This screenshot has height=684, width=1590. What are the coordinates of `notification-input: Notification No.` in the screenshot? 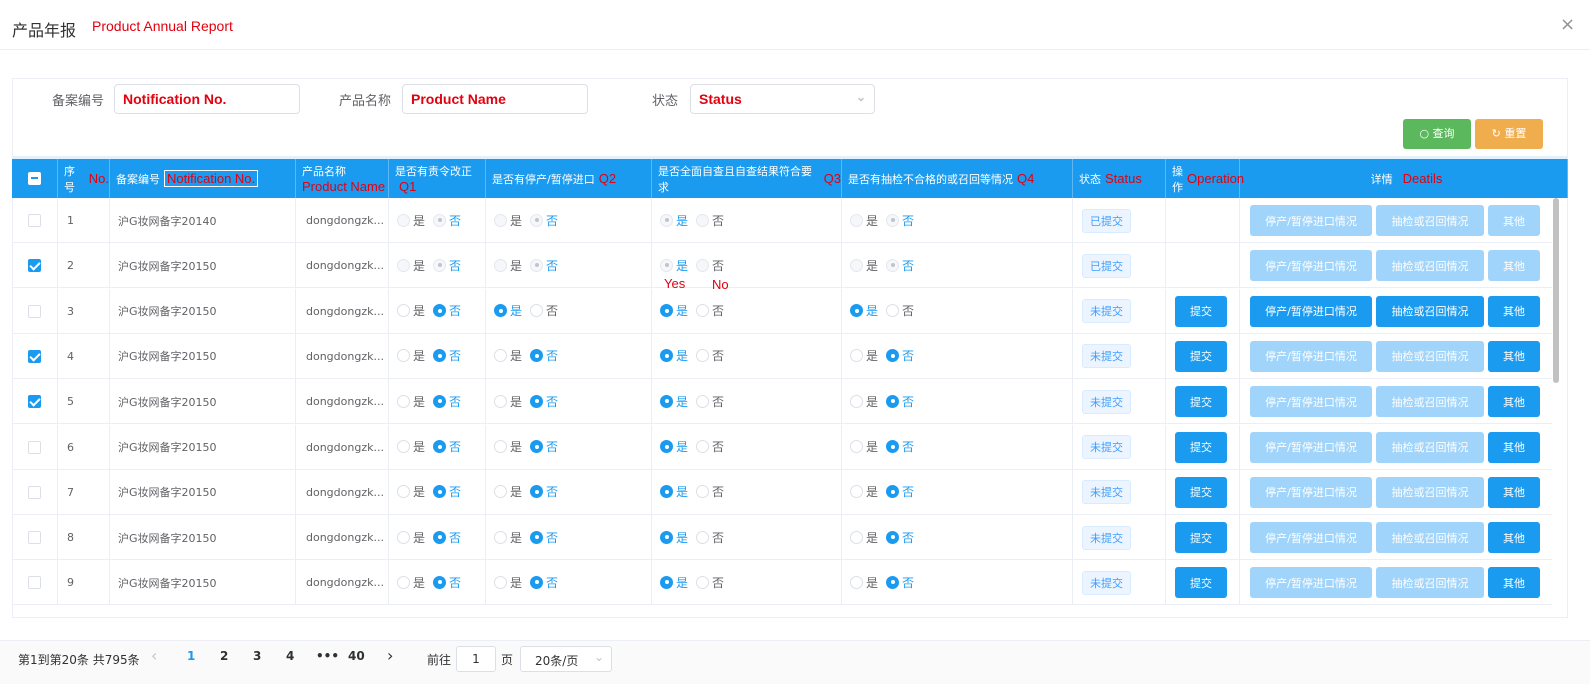 It's located at (207, 99).